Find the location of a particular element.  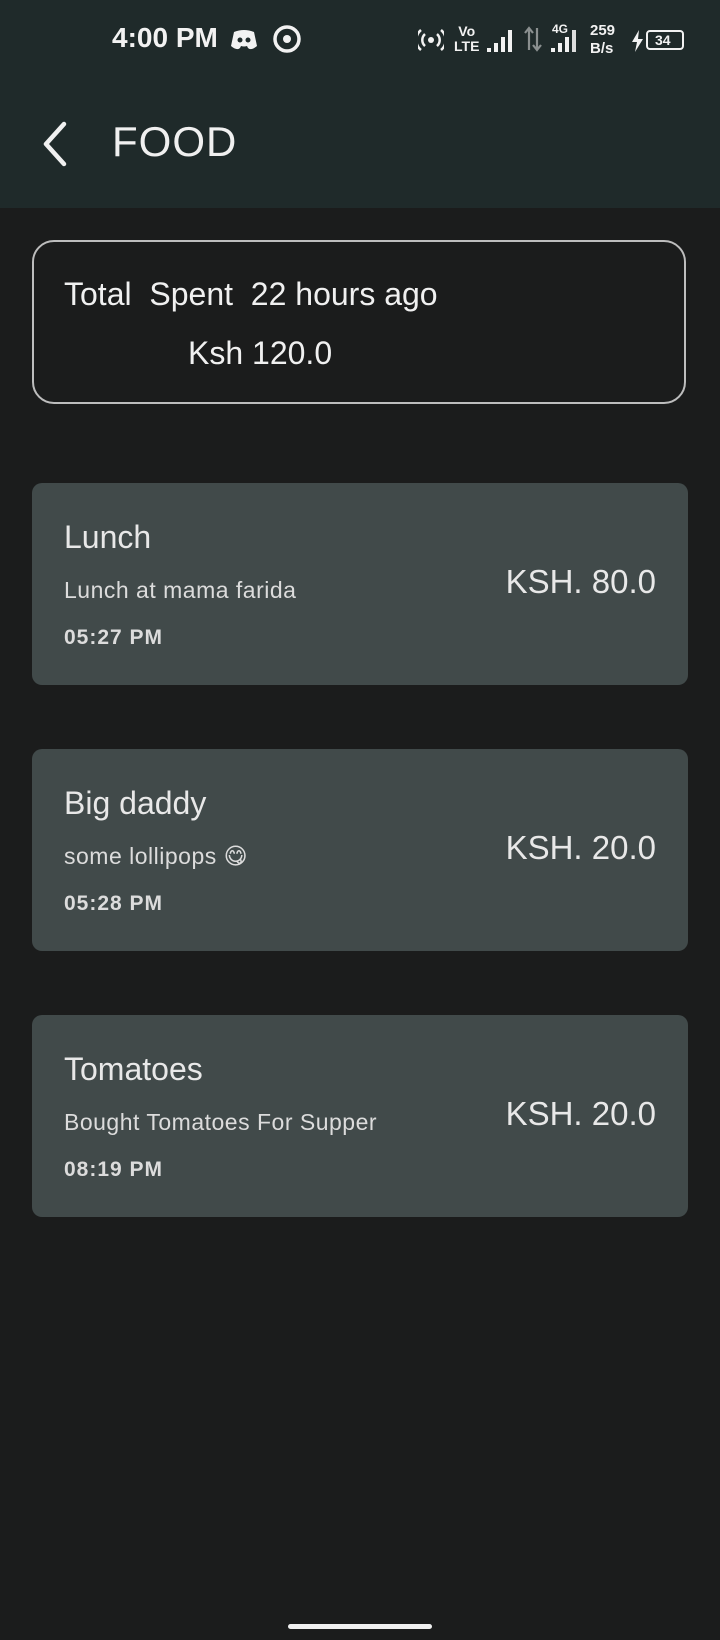

expense-time: 05:27 PM is located at coordinates (114, 637).